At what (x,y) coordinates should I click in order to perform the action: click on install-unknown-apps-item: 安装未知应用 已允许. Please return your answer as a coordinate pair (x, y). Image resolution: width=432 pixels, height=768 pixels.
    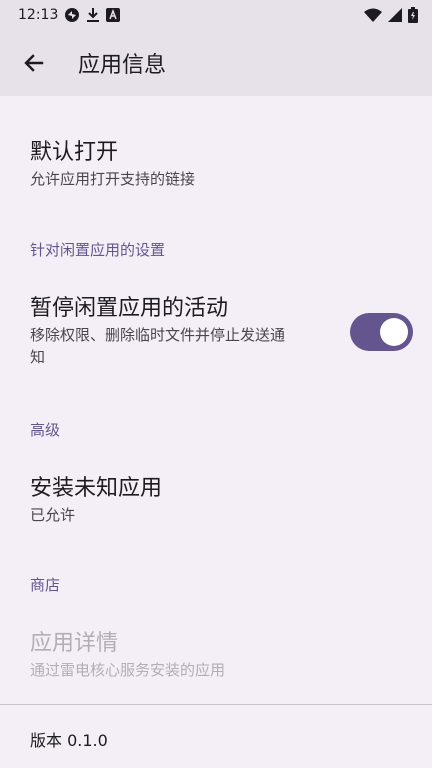
    Looking at the image, I should click on (96, 500).